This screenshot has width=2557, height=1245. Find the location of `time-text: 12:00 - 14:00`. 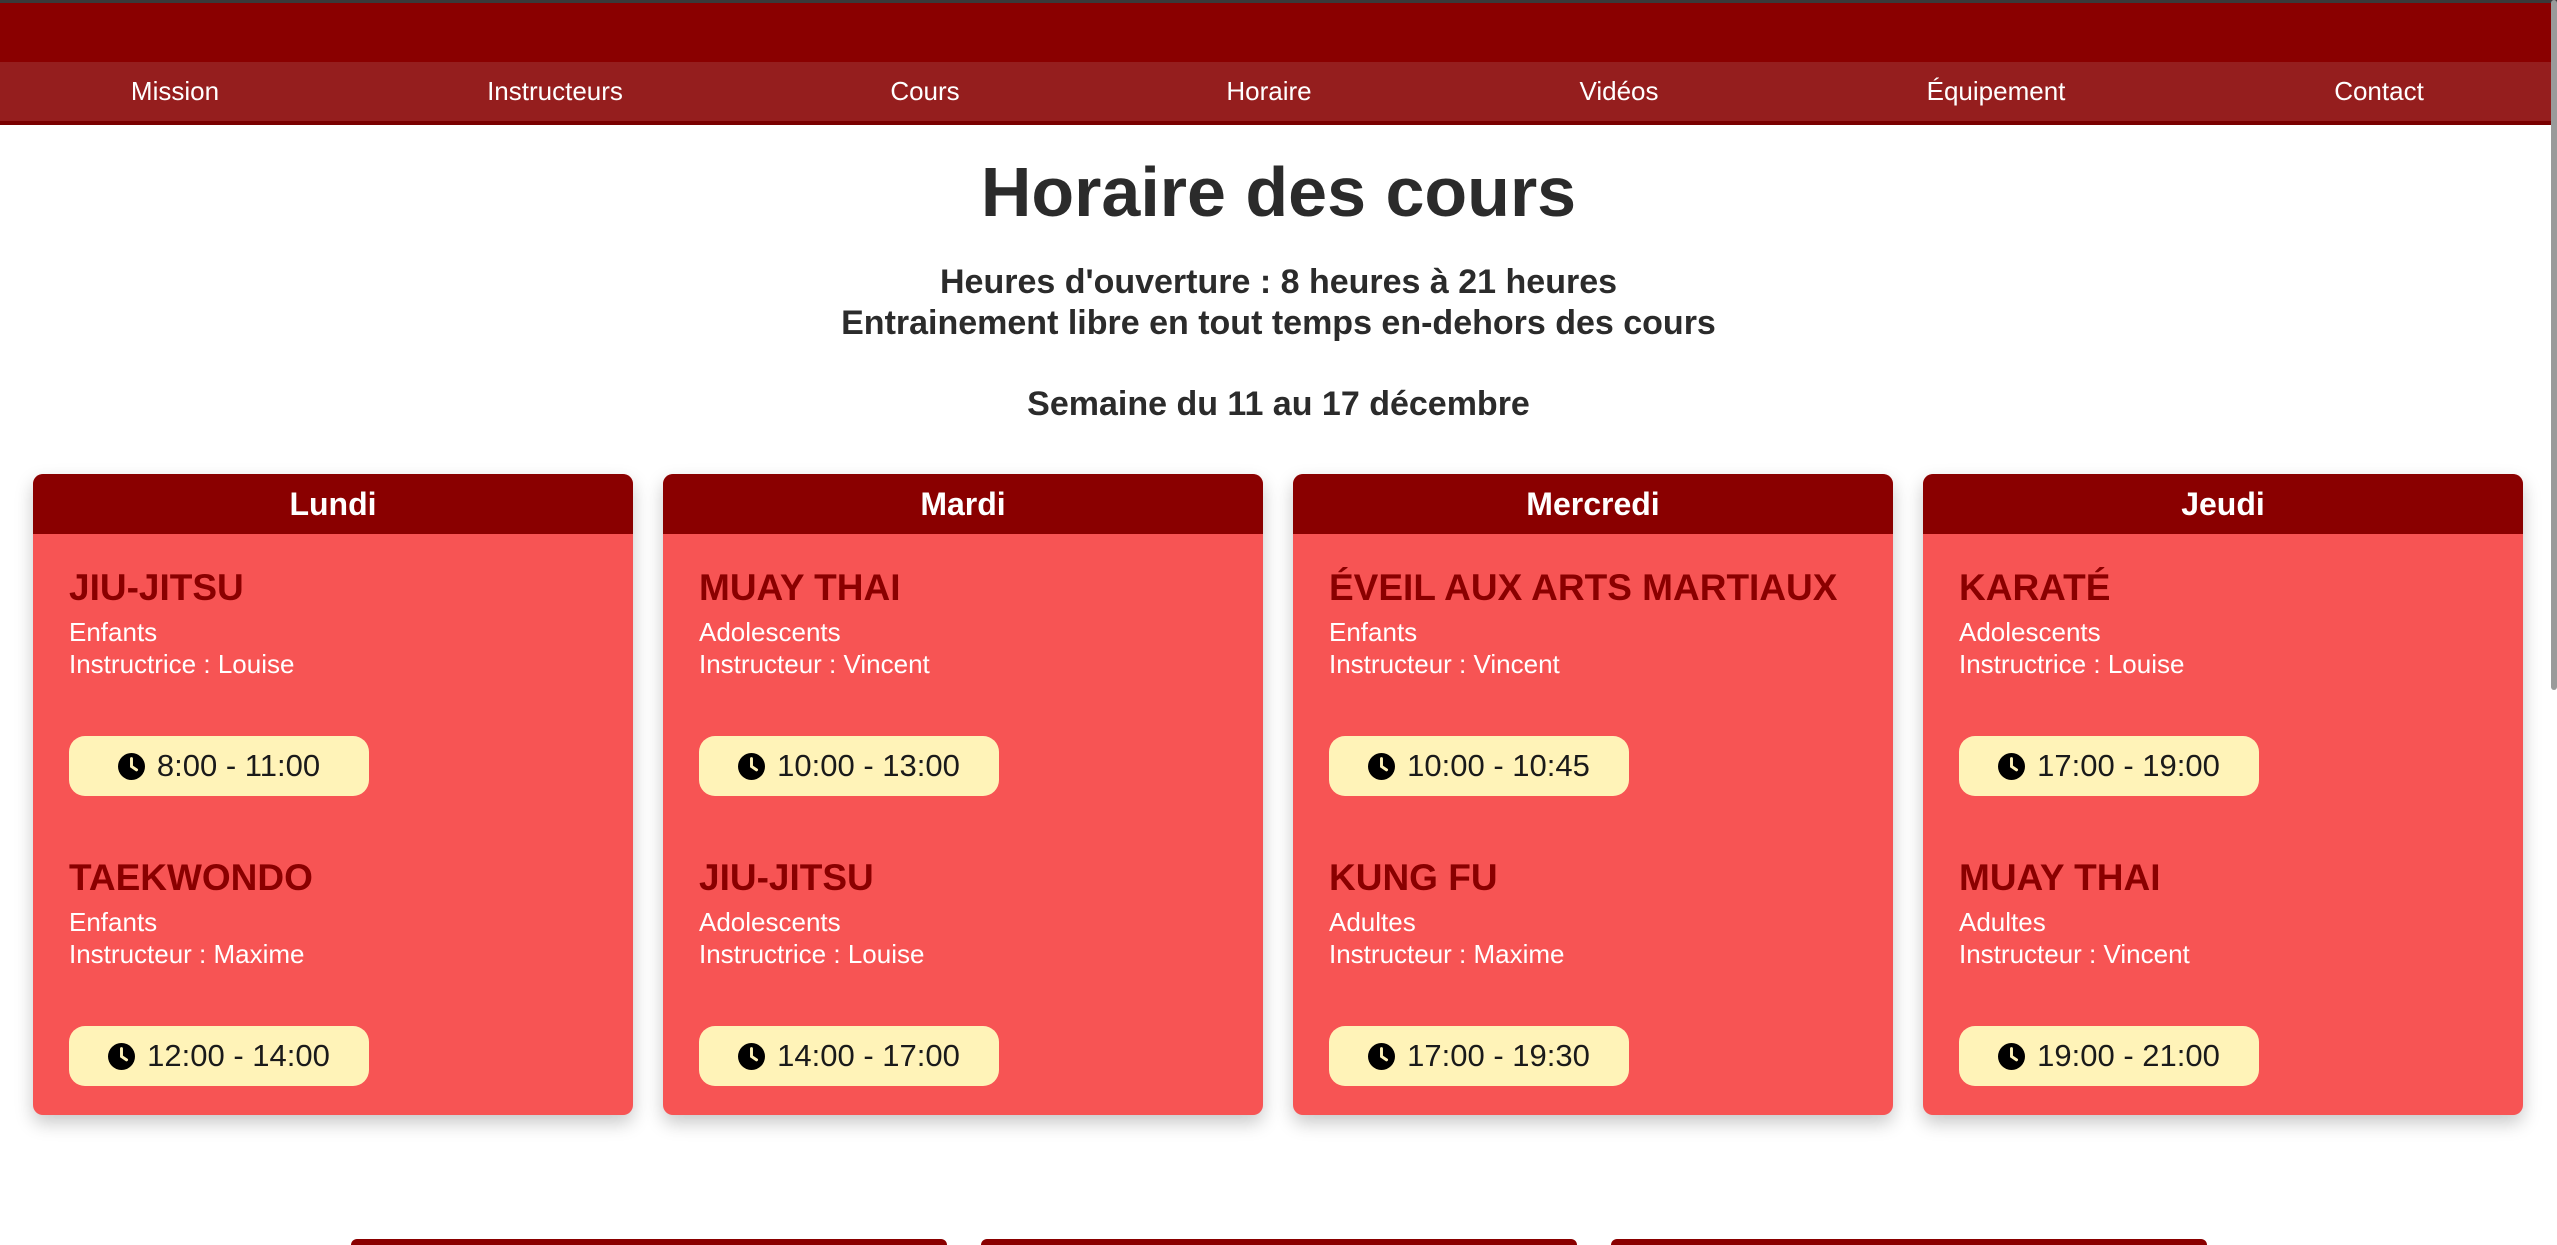

time-text: 12:00 - 14:00 is located at coordinates (238, 1055).